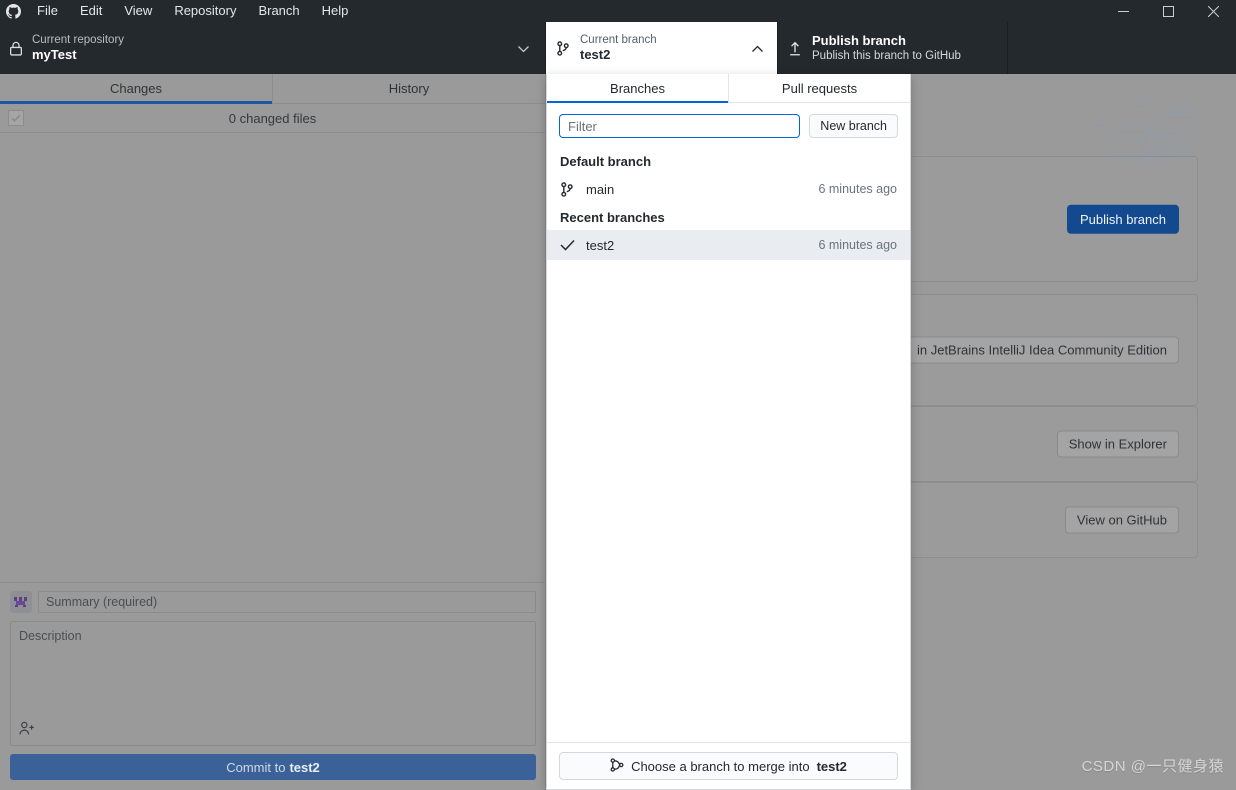 The width and height of the screenshot is (1236, 790). I want to click on branch-list-item-test2: test2 6 minutes ago, so click(728, 245).